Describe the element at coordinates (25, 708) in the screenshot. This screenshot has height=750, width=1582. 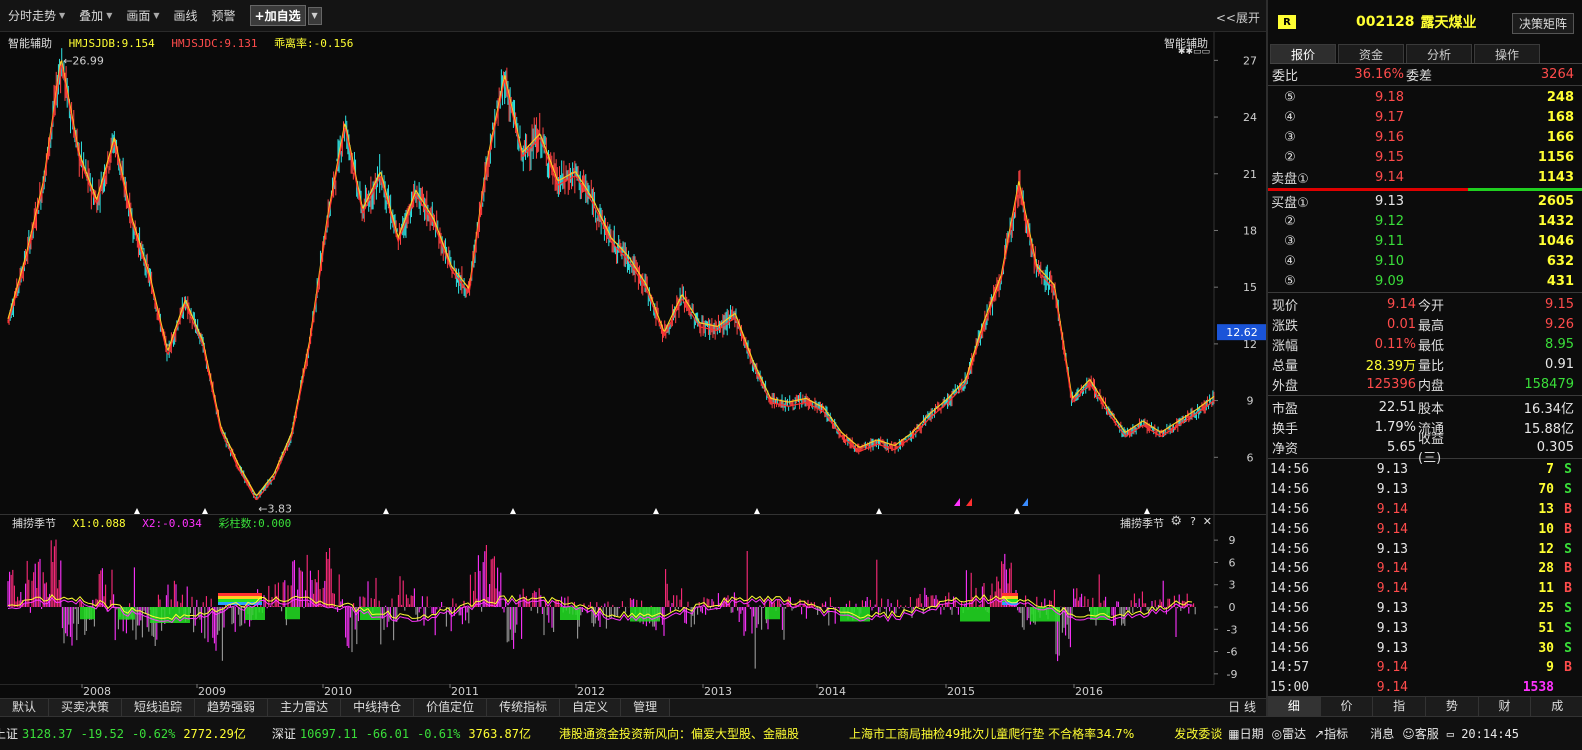
I see `tab-default: 默认` at that location.